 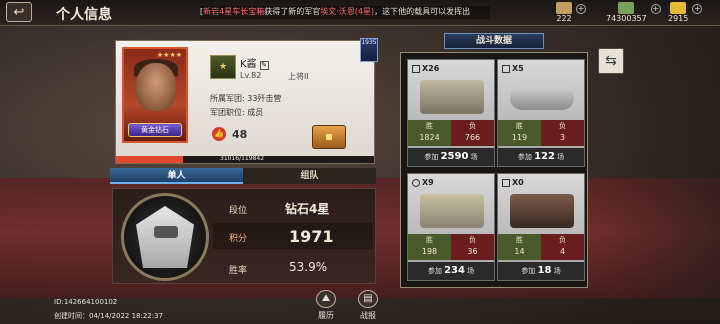 I want to click on player-id: ID:142664100102, so click(x=86, y=302).